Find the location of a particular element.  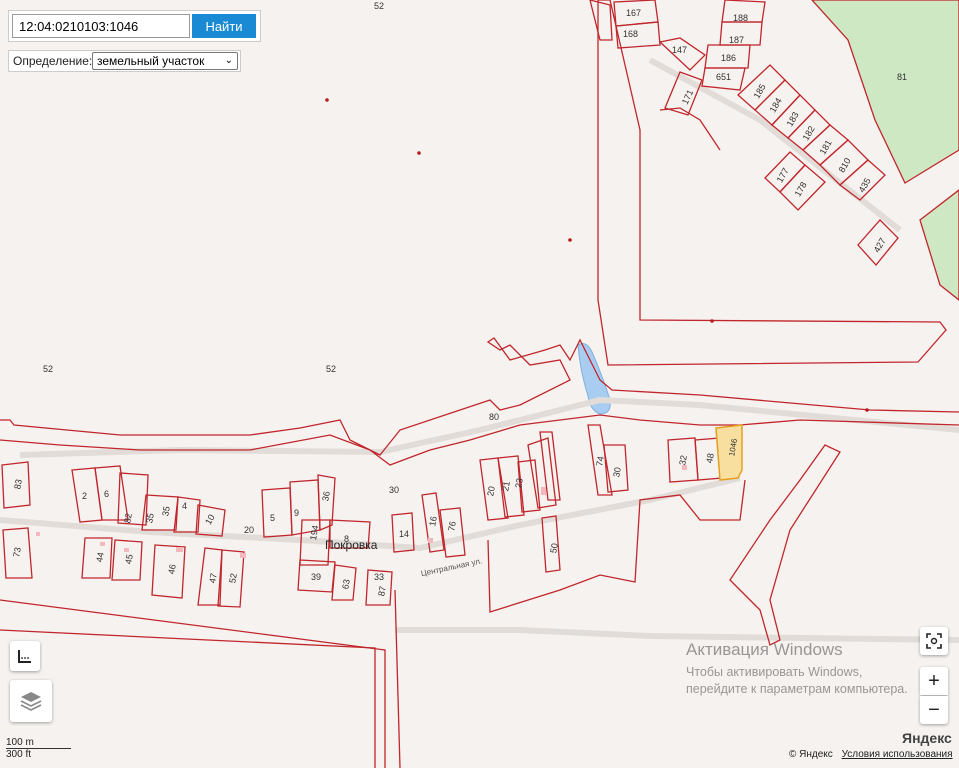

watermark-line2: перейдите к параметрам компьютера. is located at coordinates (797, 689).